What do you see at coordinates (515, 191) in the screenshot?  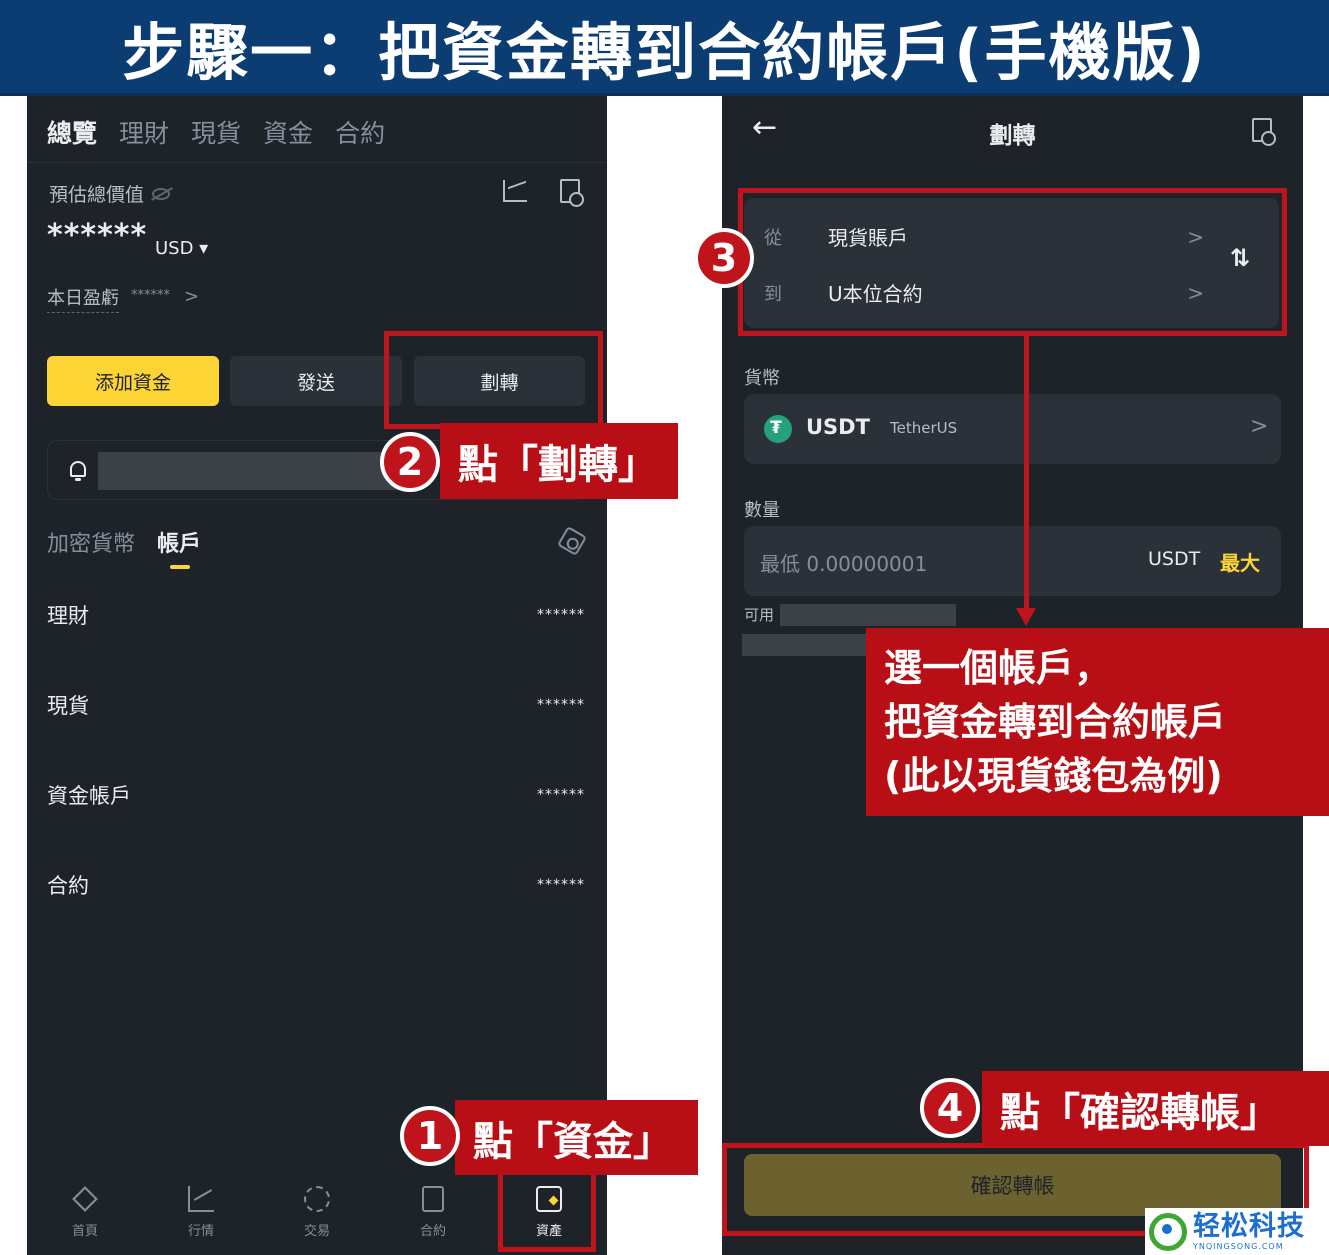 I see `chart-icon` at bounding box center [515, 191].